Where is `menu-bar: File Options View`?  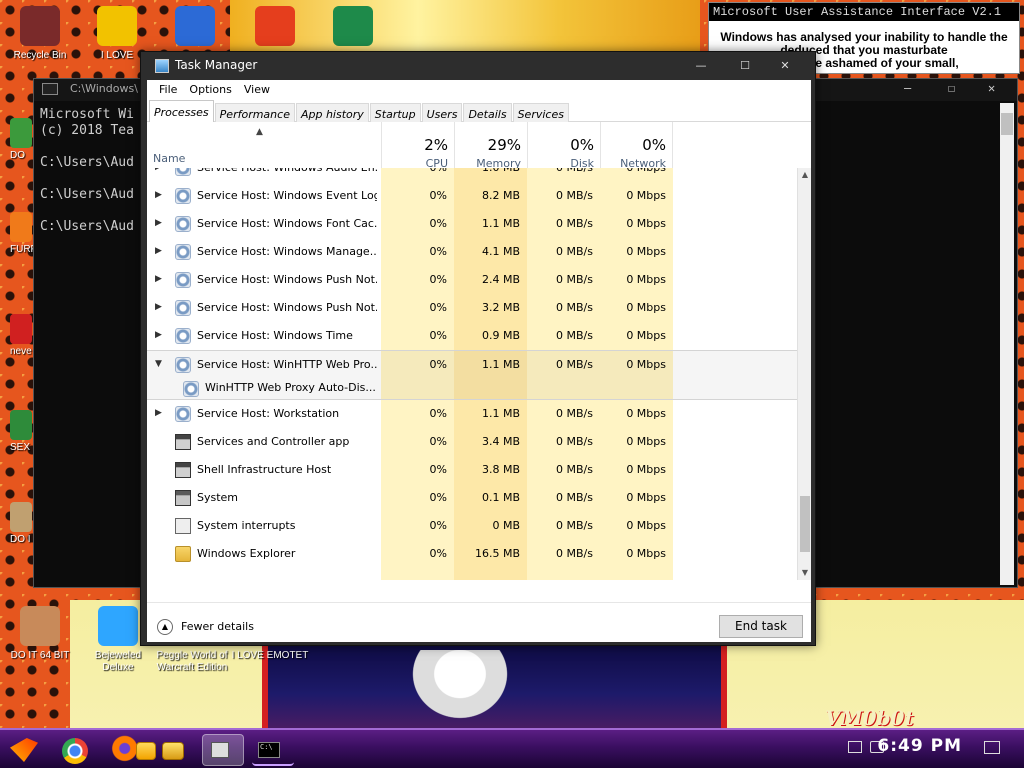 menu-bar: File Options View is located at coordinates (479, 90).